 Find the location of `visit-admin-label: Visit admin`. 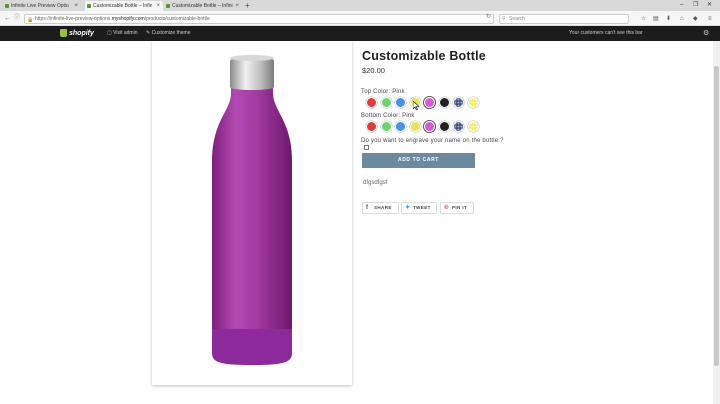

visit-admin-label: Visit admin is located at coordinates (125, 33).